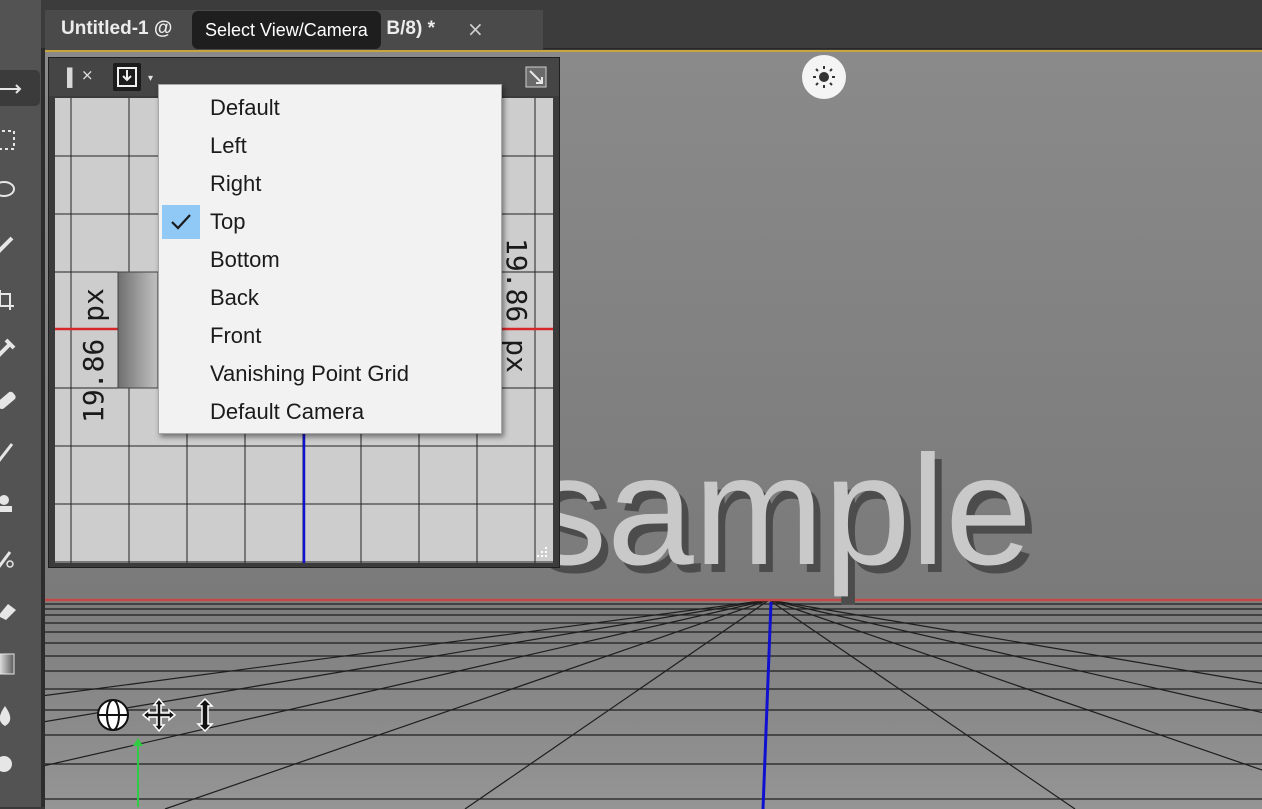 Image resolution: width=1262 pixels, height=809 pixels. What do you see at coordinates (330, 146) in the screenshot?
I see `menu-item-left: Left` at bounding box center [330, 146].